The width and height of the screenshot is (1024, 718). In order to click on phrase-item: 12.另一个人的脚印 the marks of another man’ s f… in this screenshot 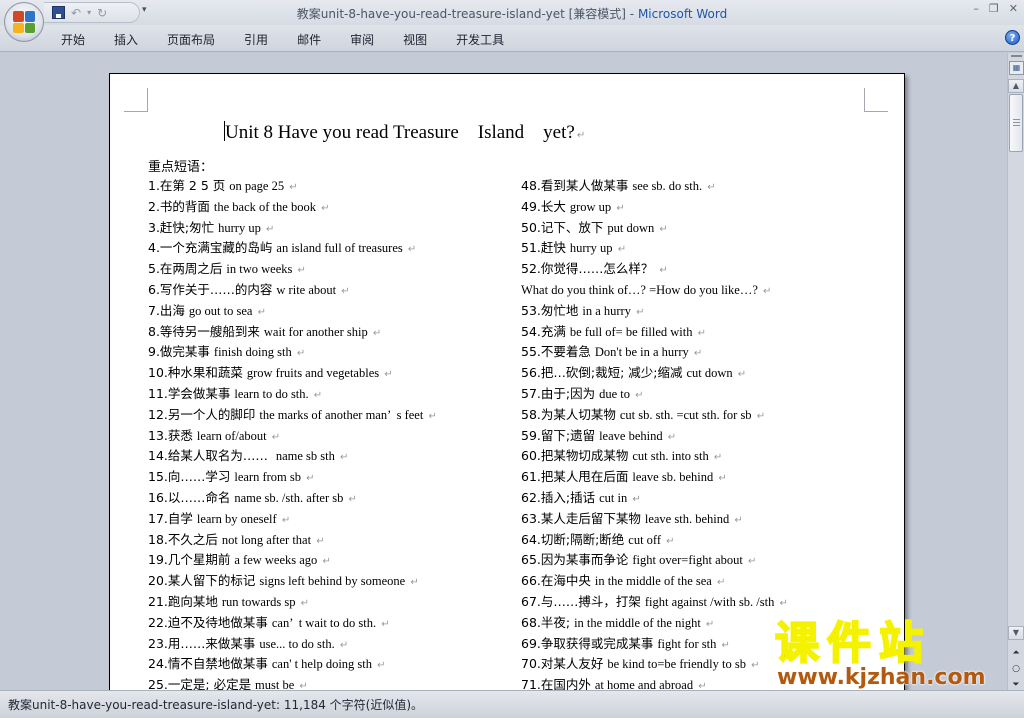, I will do `click(292, 415)`.